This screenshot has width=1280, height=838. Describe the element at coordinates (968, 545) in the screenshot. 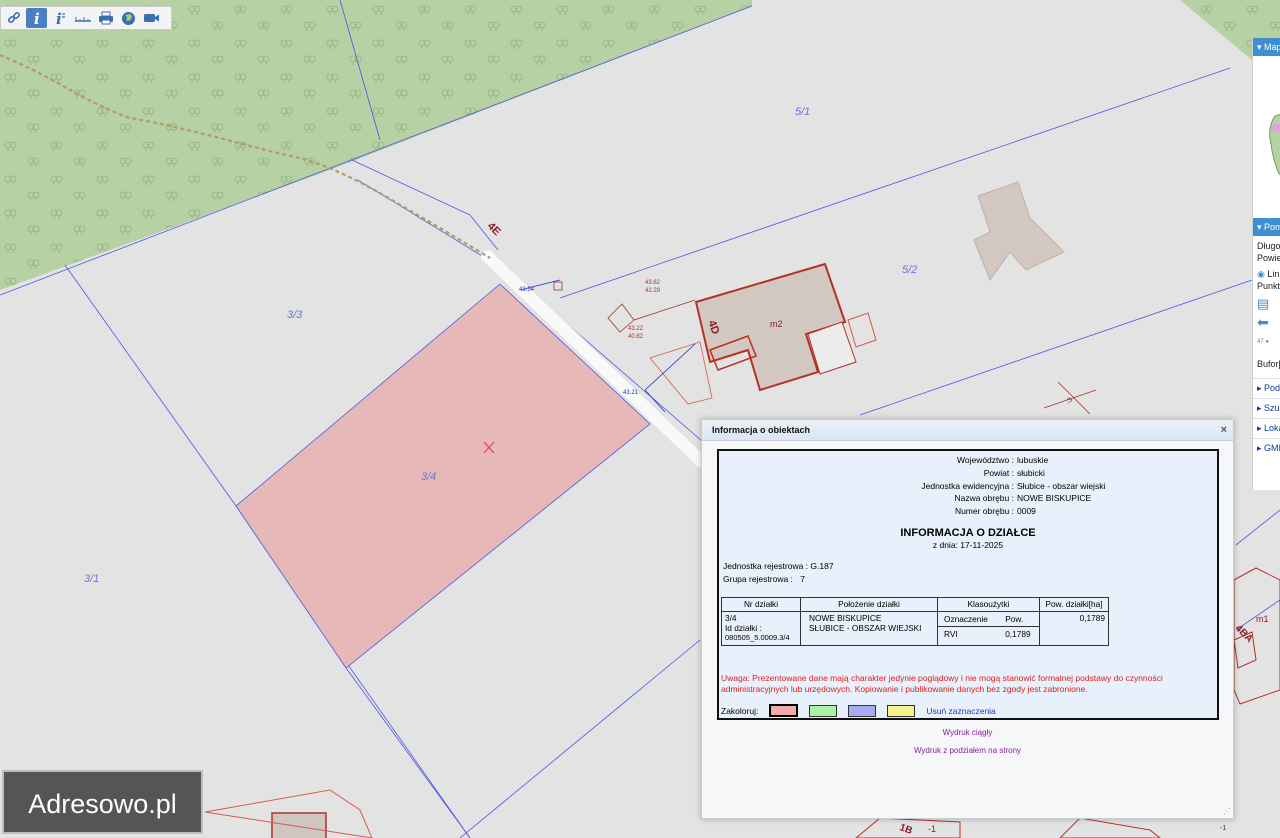

I see `info-date: z dnia: 17-11-2025` at that location.